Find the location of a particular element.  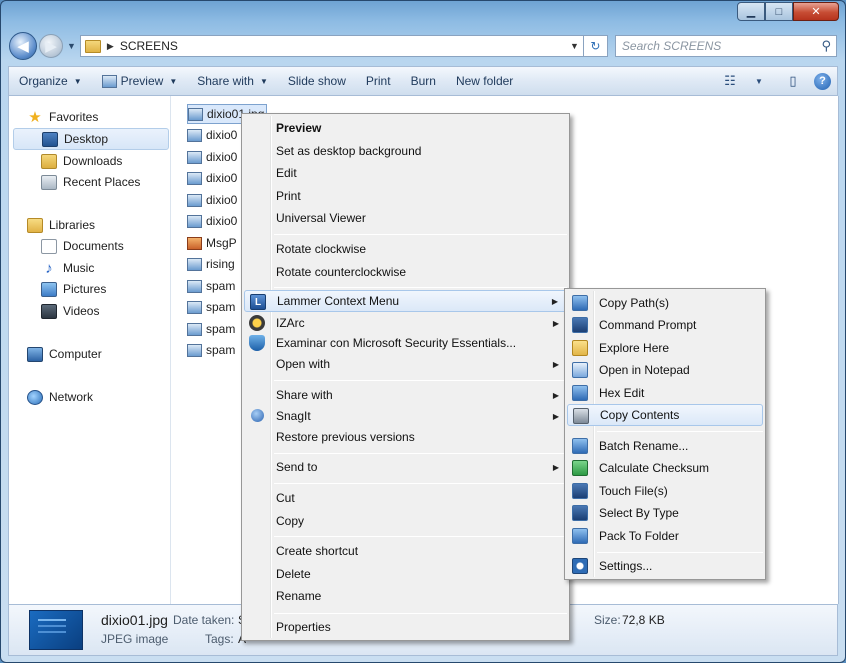

submenu-item-select-by-type: Select By Type is located at coordinates (665, 513).